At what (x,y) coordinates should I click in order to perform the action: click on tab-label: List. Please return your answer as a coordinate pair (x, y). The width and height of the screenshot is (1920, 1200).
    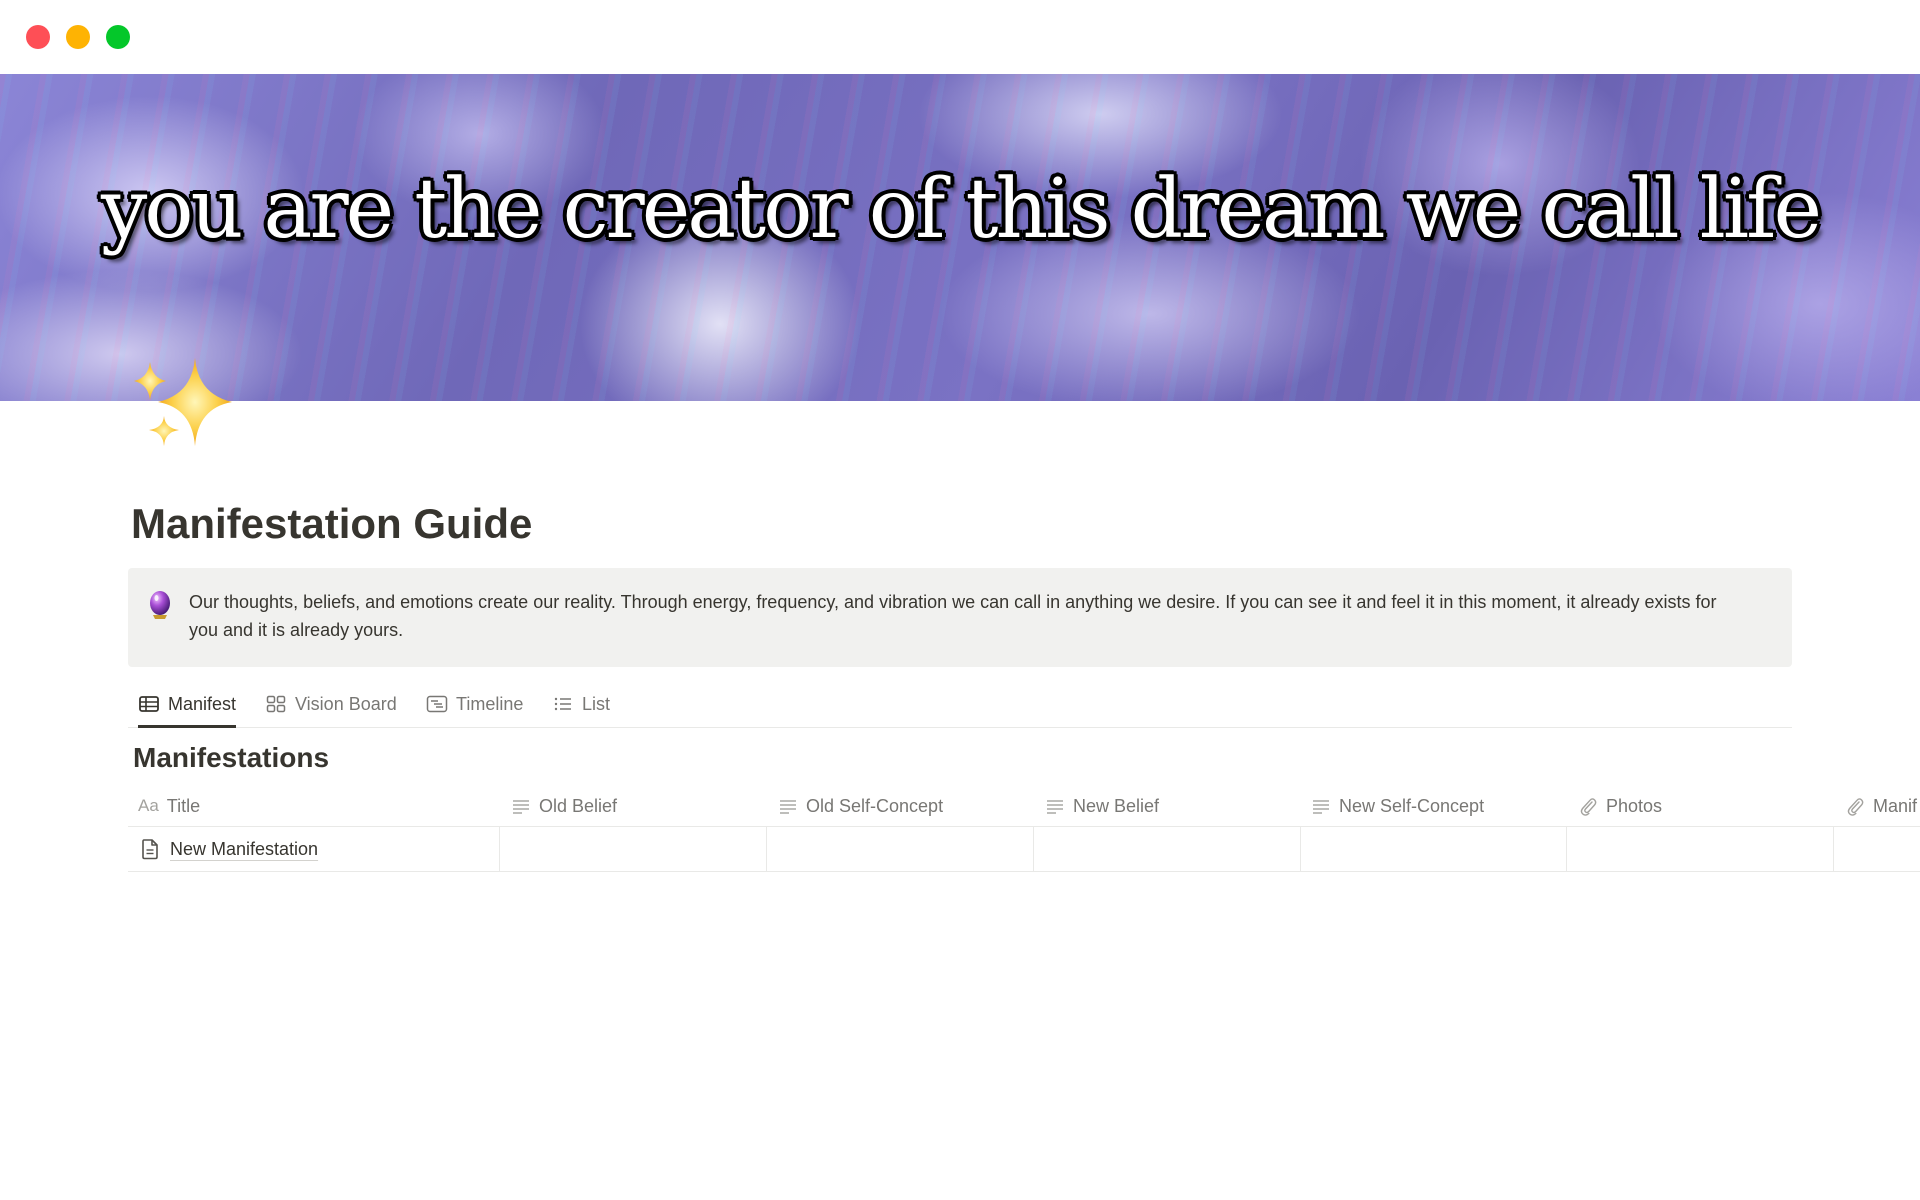
    Looking at the image, I should click on (596, 703).